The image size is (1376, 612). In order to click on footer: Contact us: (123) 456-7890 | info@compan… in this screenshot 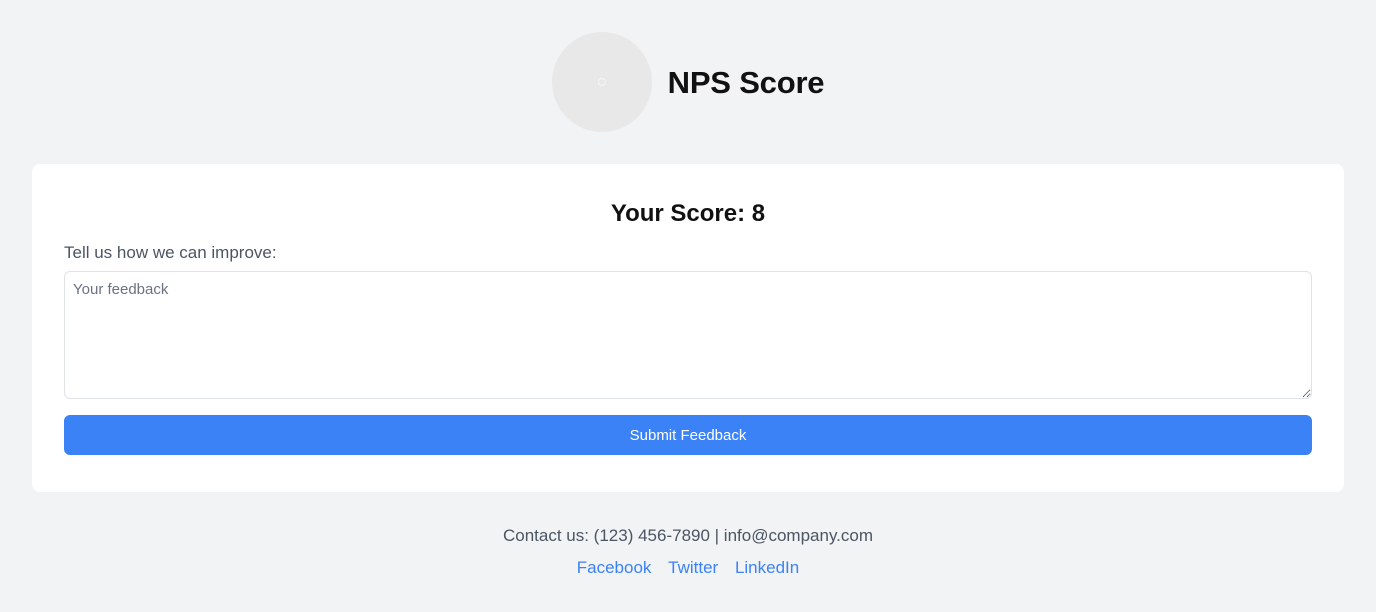, I will do `click(688, 552)`.